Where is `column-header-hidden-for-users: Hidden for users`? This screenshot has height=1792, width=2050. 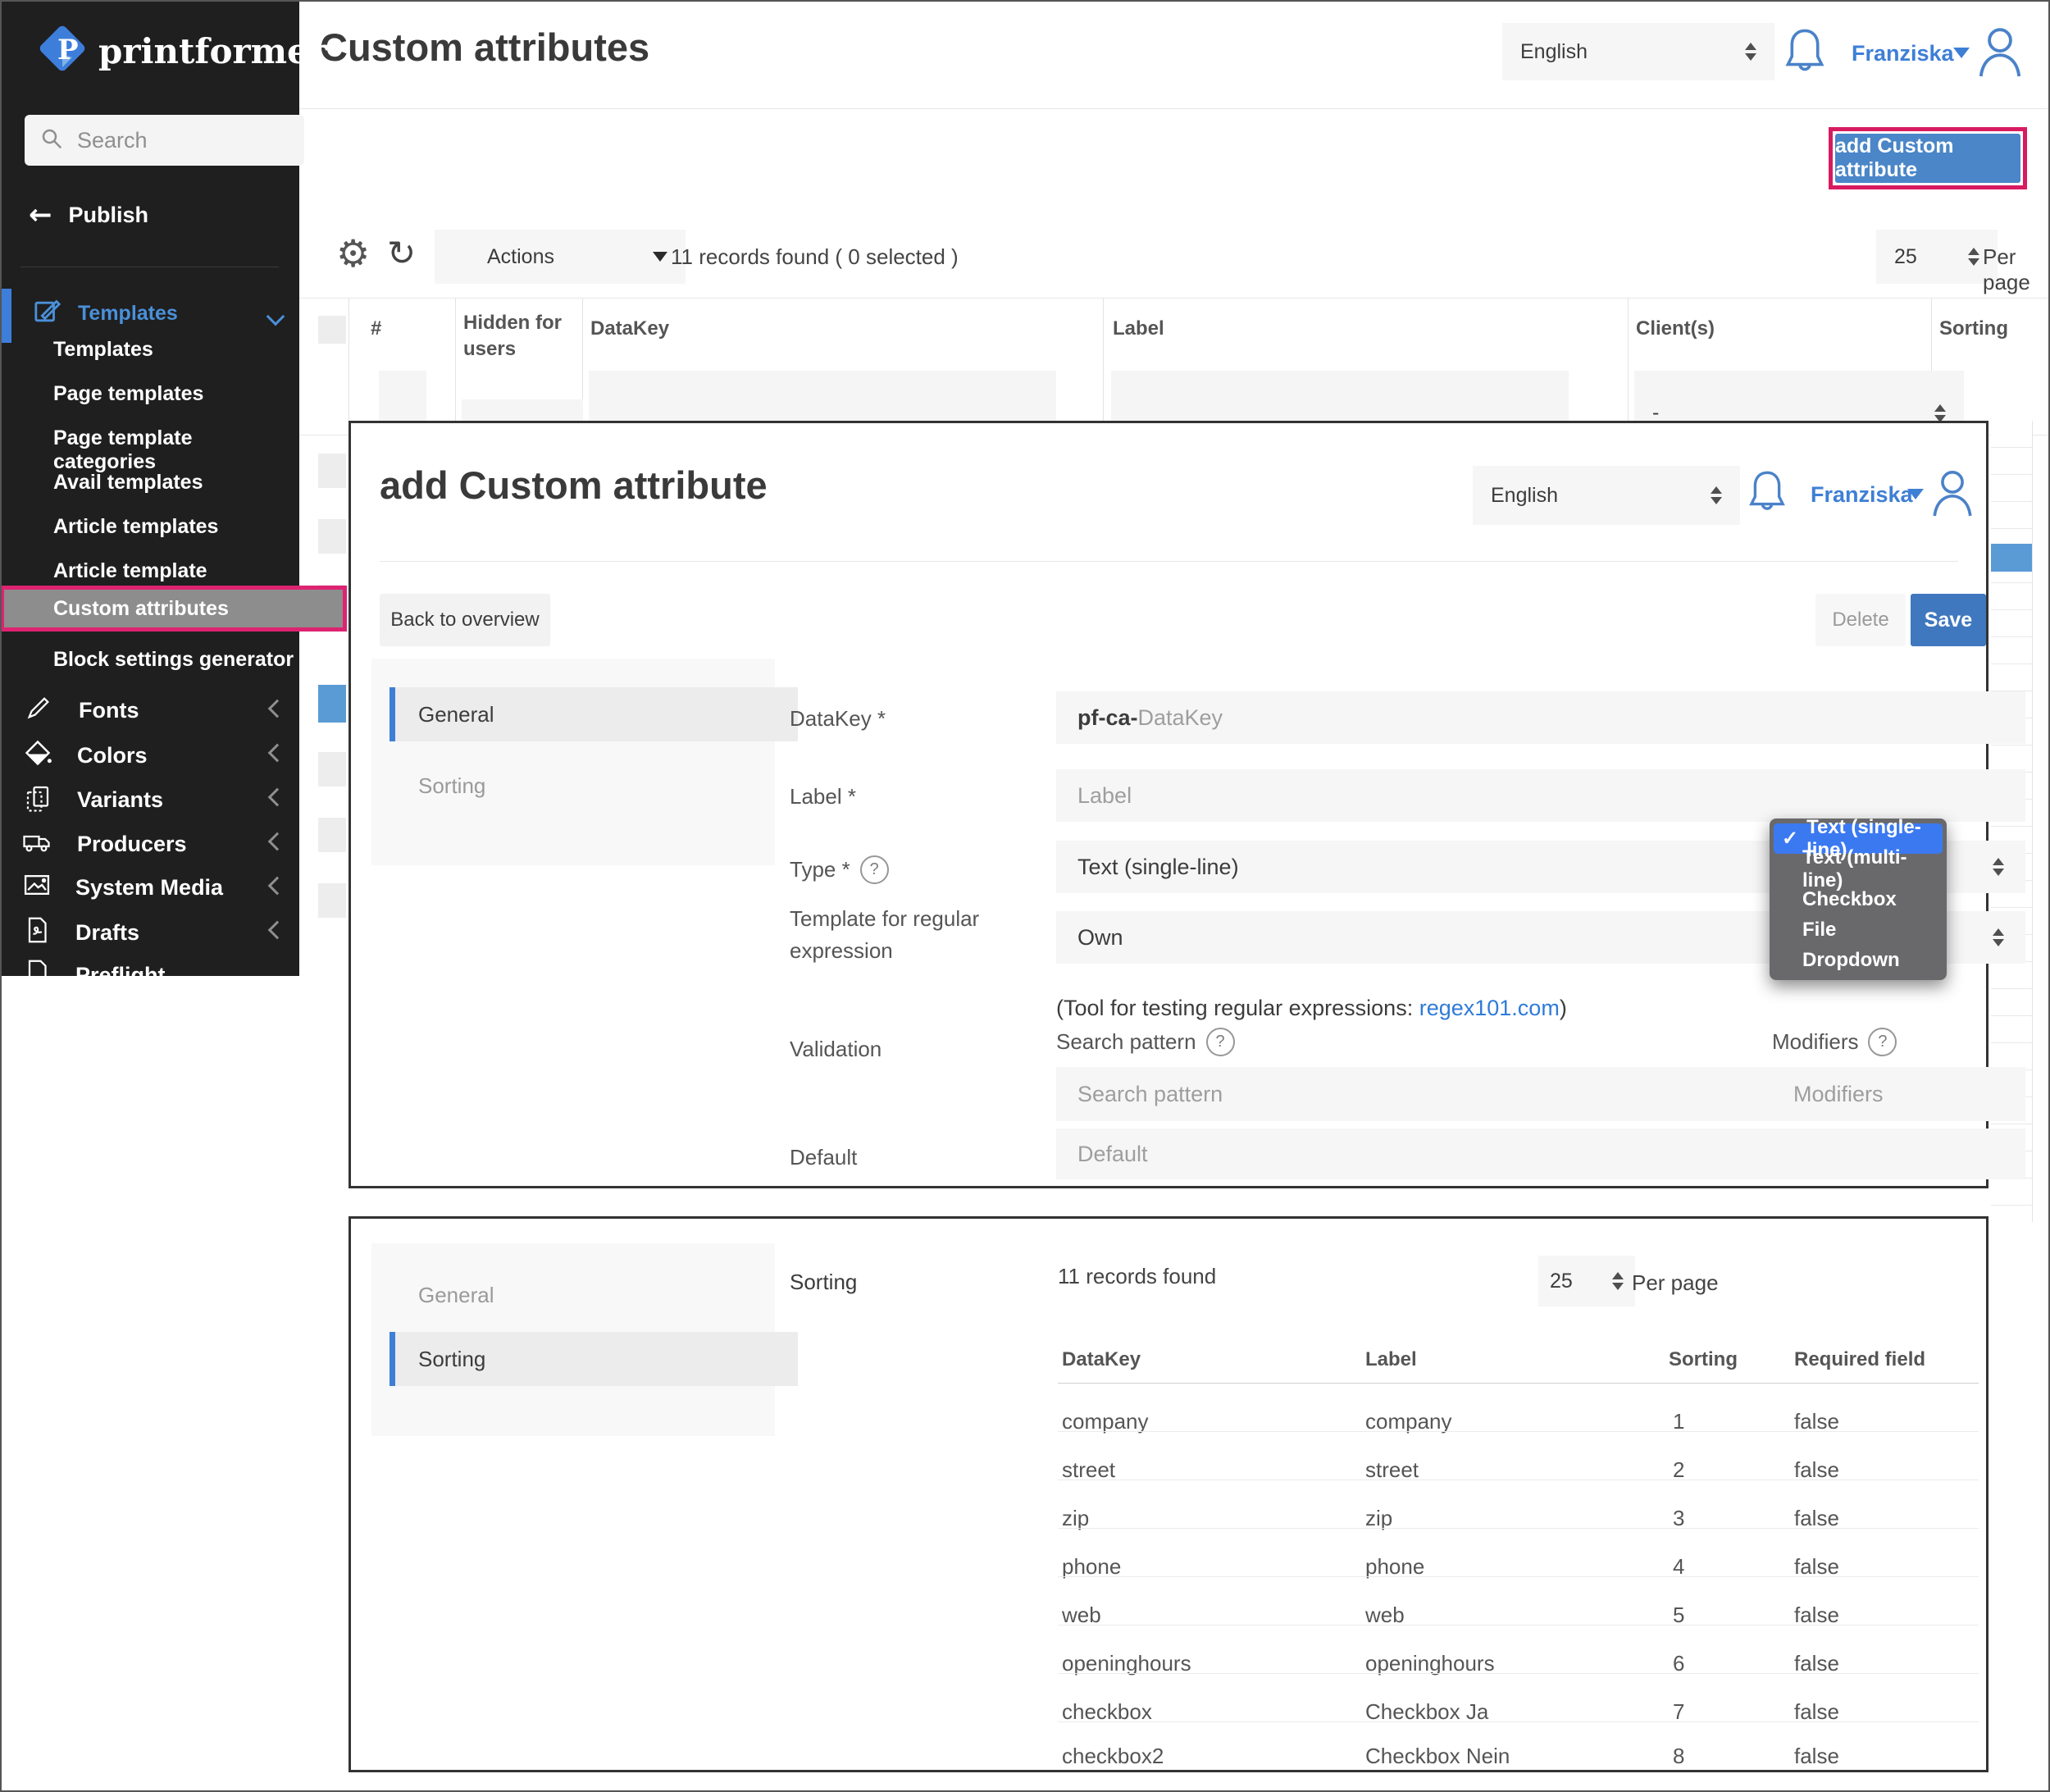 column-header-hidden-for-users: Hidden for users is located at coordinates (514, 336).